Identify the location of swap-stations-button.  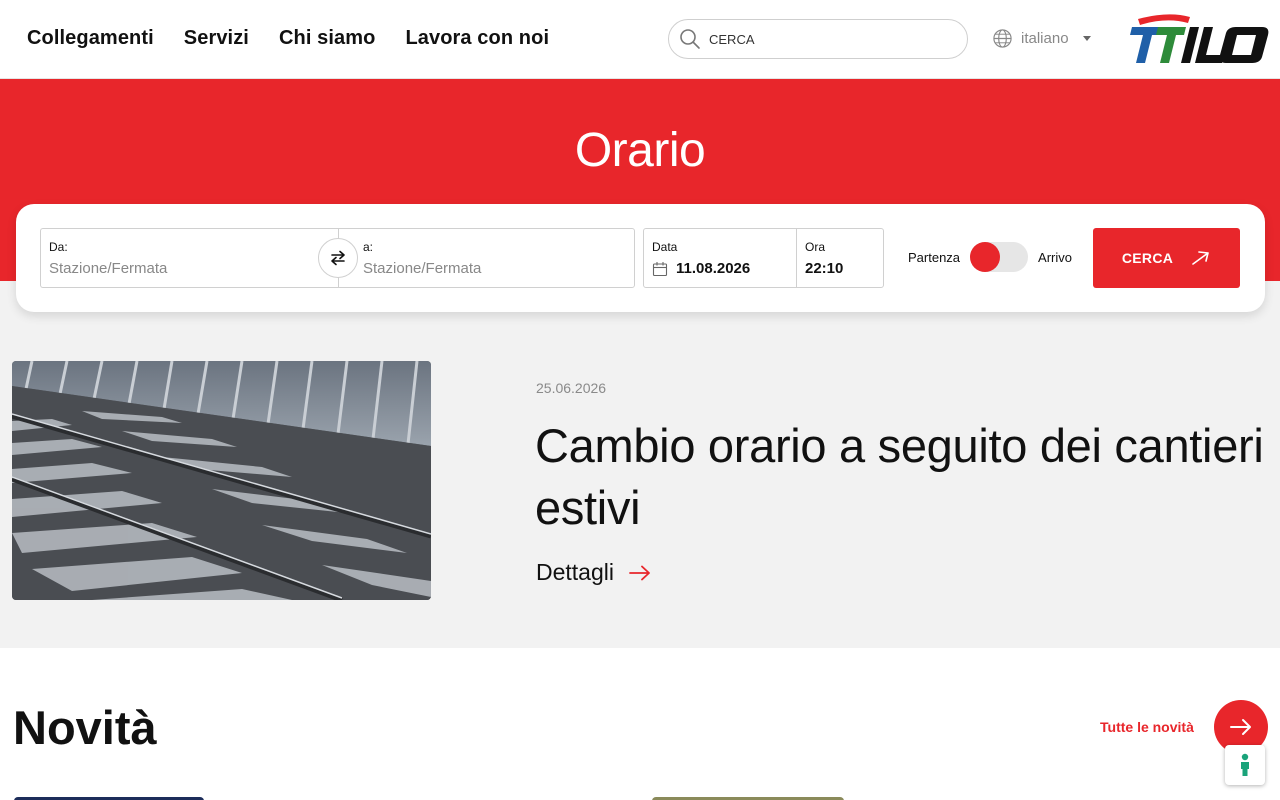
(338, 258).